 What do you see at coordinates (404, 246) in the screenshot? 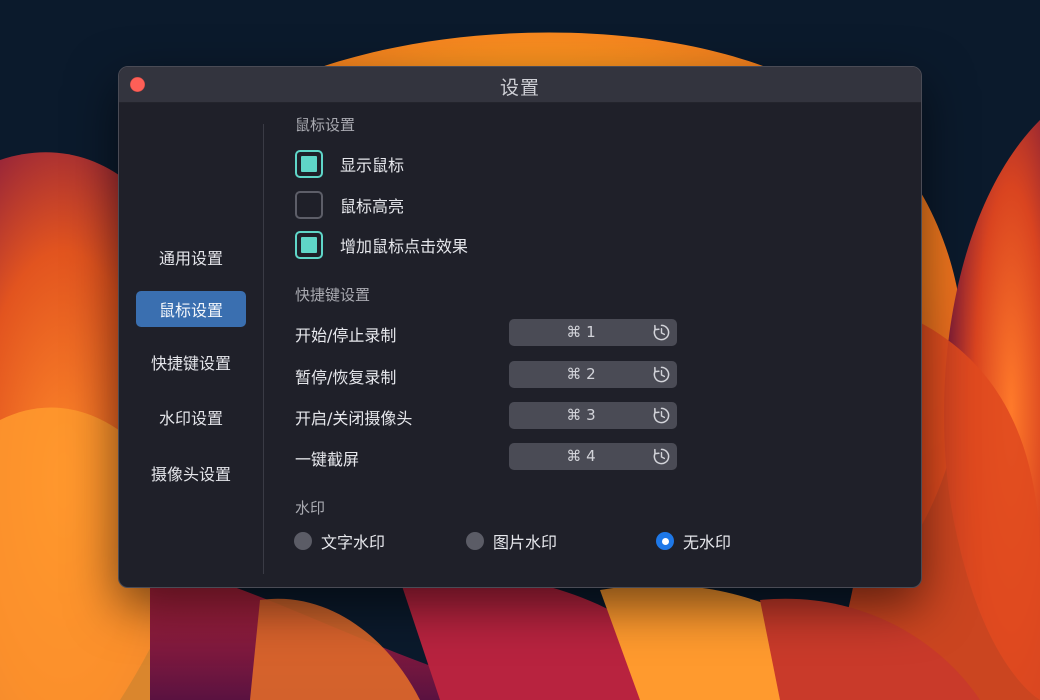
I see `click-effect-label: 增加鼠标点击效果` at bounding box center [404, 246].